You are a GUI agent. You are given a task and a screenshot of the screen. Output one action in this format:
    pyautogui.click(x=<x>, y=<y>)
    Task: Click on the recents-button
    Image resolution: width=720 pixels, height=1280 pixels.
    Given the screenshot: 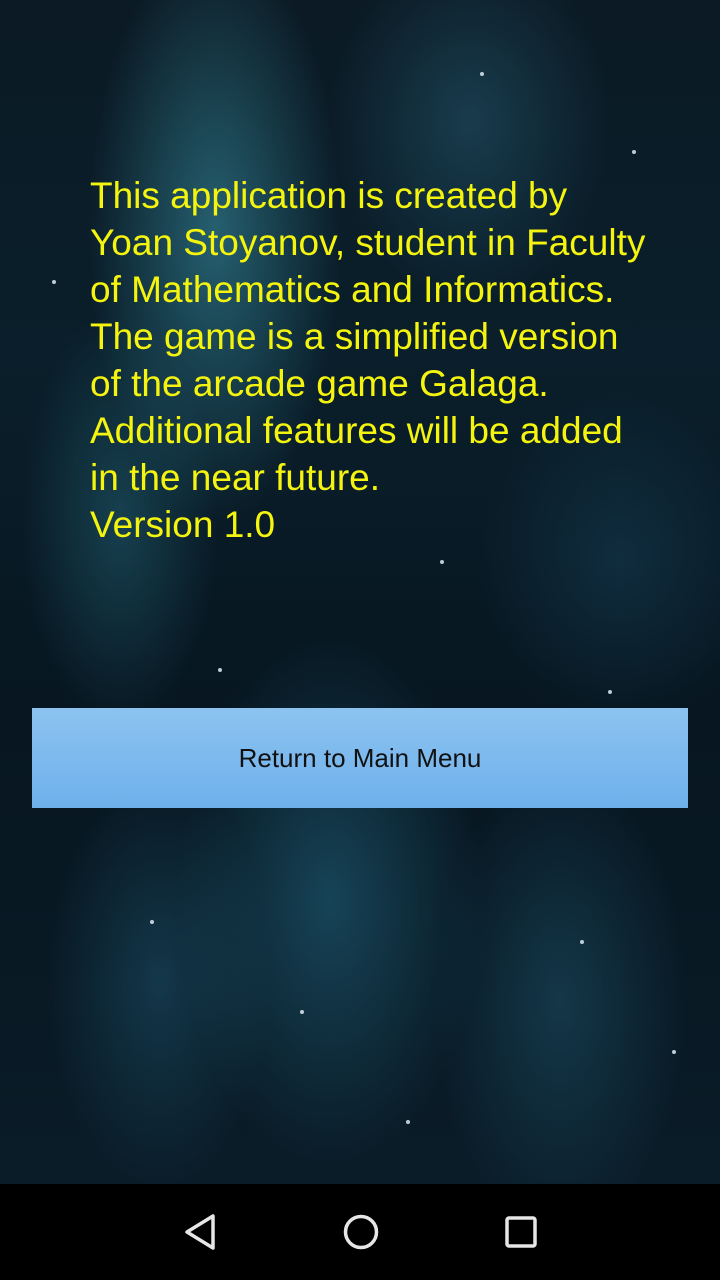 What is the action you would take?
    pyautogui.click(x=521, y=1232)
    